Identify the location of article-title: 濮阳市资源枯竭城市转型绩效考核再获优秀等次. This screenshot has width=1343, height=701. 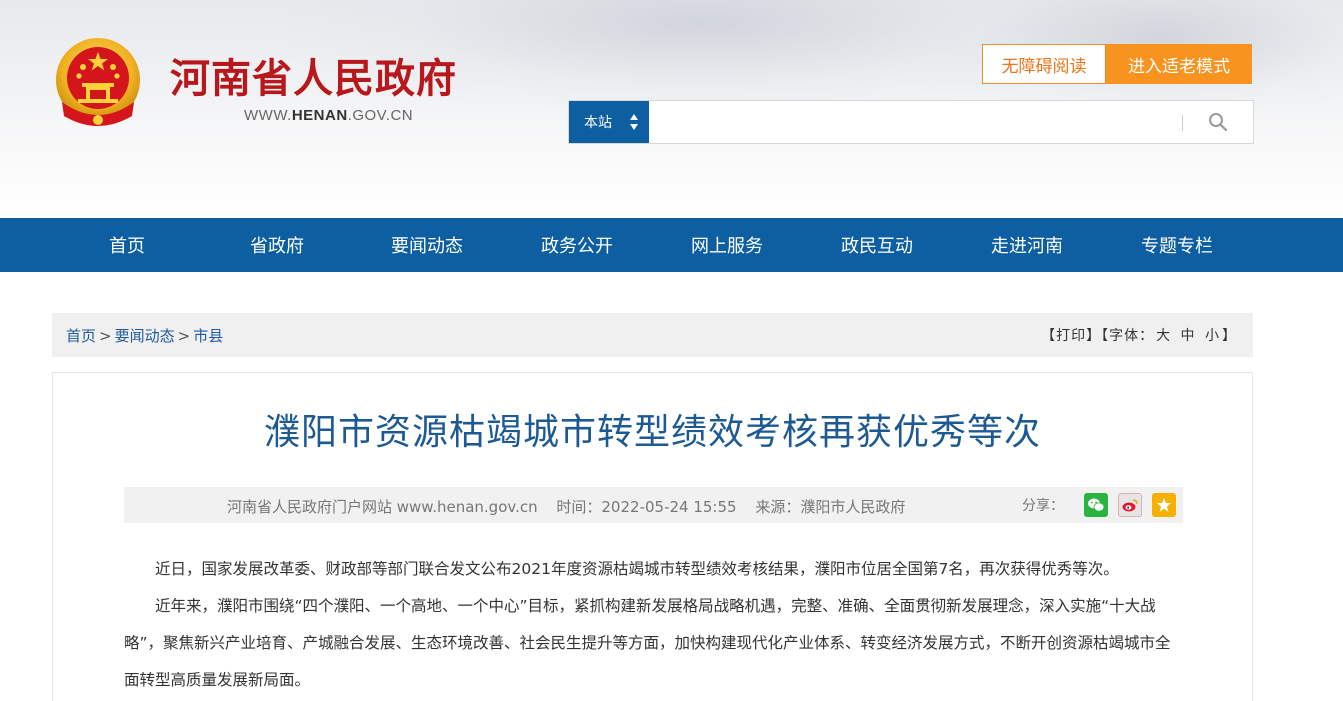
(652, 432).